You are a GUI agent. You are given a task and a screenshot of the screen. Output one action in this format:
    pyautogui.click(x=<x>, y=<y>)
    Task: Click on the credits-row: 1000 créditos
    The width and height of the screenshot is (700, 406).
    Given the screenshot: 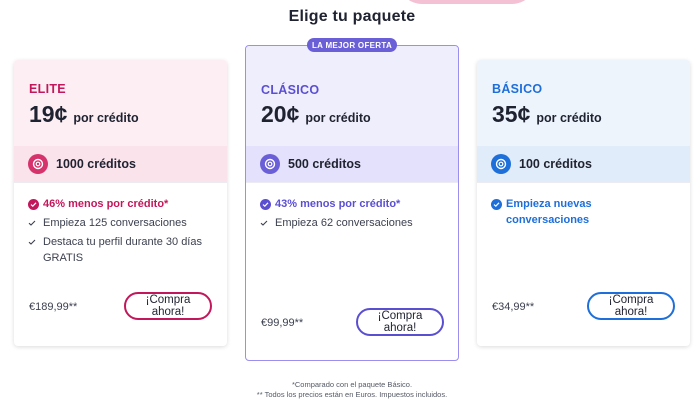 What is the action you would take?
    pyautogui.click(x=120, y=164)
    